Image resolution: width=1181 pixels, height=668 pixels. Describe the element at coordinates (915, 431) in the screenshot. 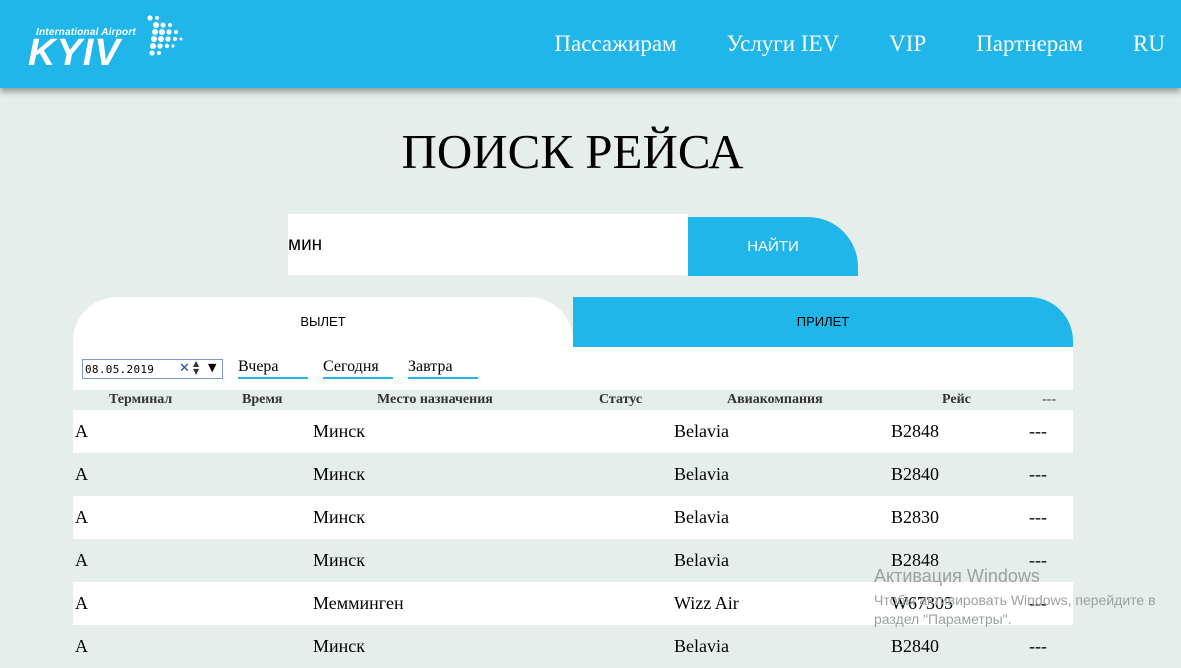

I see `cell-flight: B2848` at that location.